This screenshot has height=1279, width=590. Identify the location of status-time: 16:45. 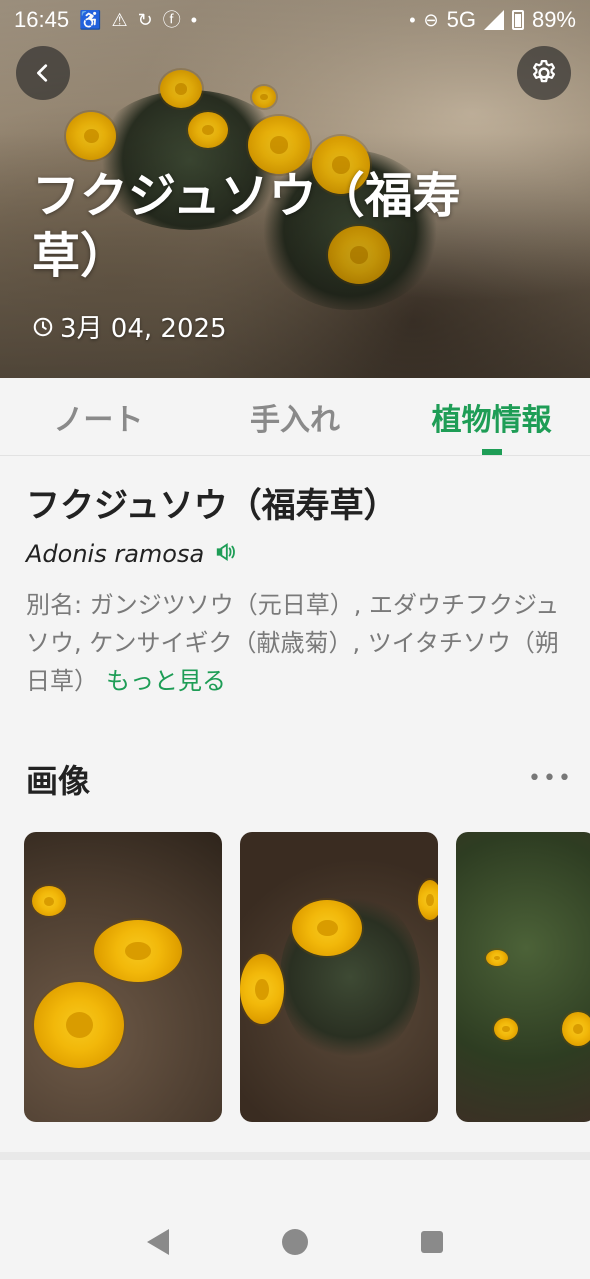
(42, 19).